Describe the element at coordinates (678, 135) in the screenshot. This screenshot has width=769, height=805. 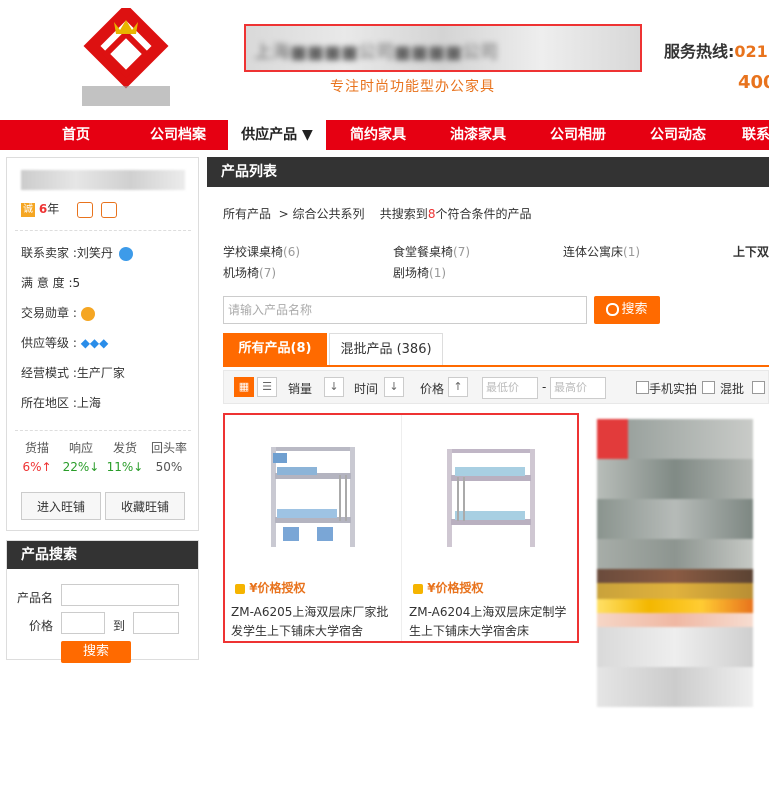
I see `nav-news: 公司动态` at that location.